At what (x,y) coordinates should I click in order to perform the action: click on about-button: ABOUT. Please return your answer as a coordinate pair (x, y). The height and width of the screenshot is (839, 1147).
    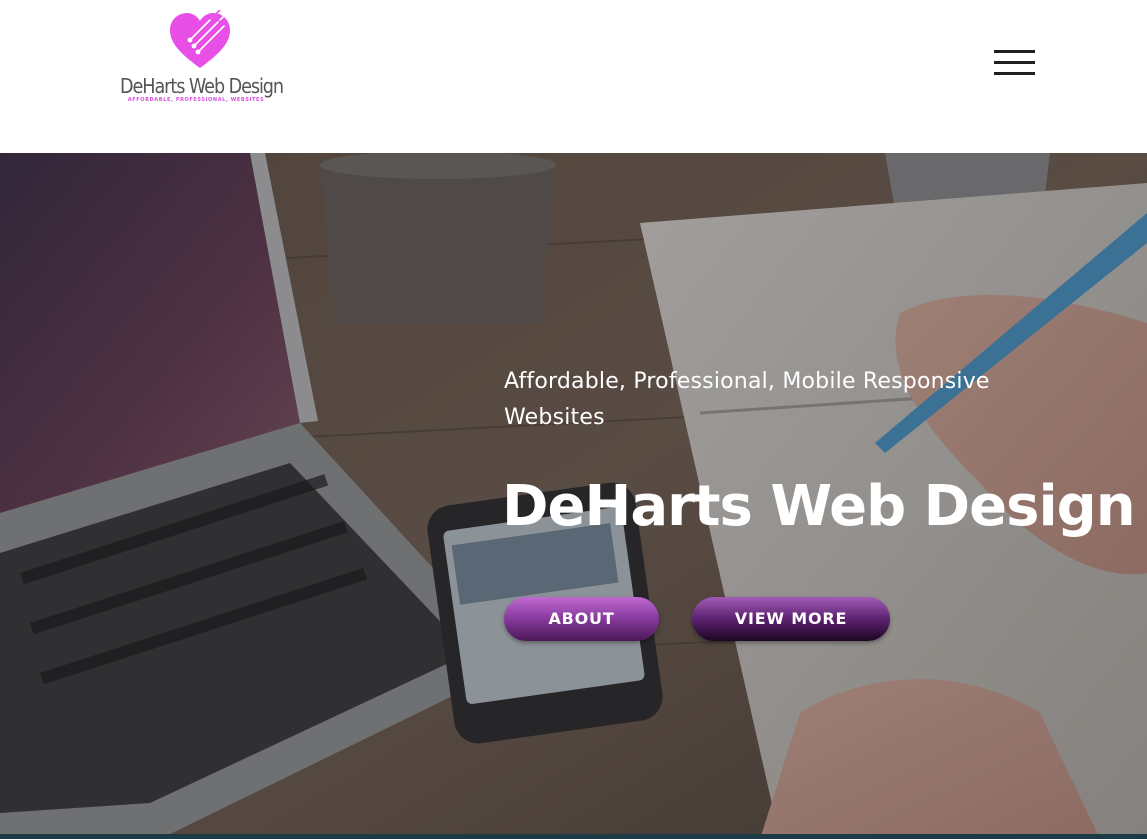
    Looking at the image, I should click on (581, 619).